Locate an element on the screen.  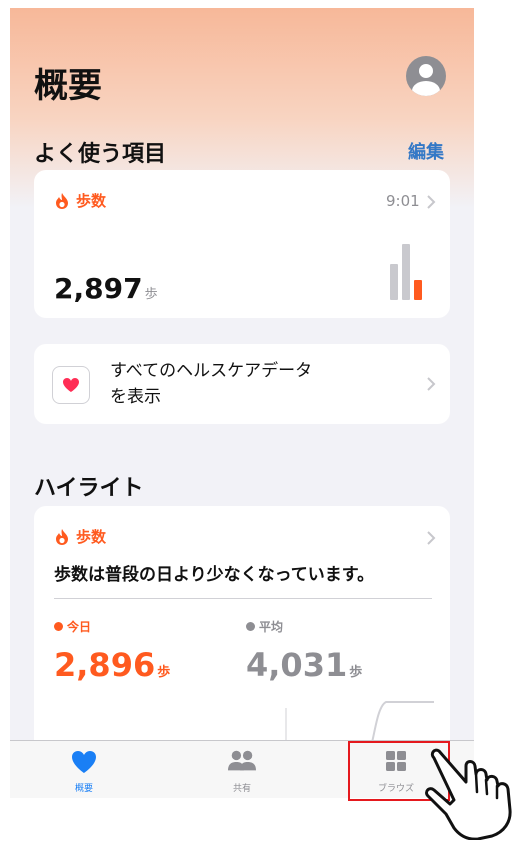
all-health-data-card: すべてのヘルスケアデータ を表示 is located at coordinates (242, 384).